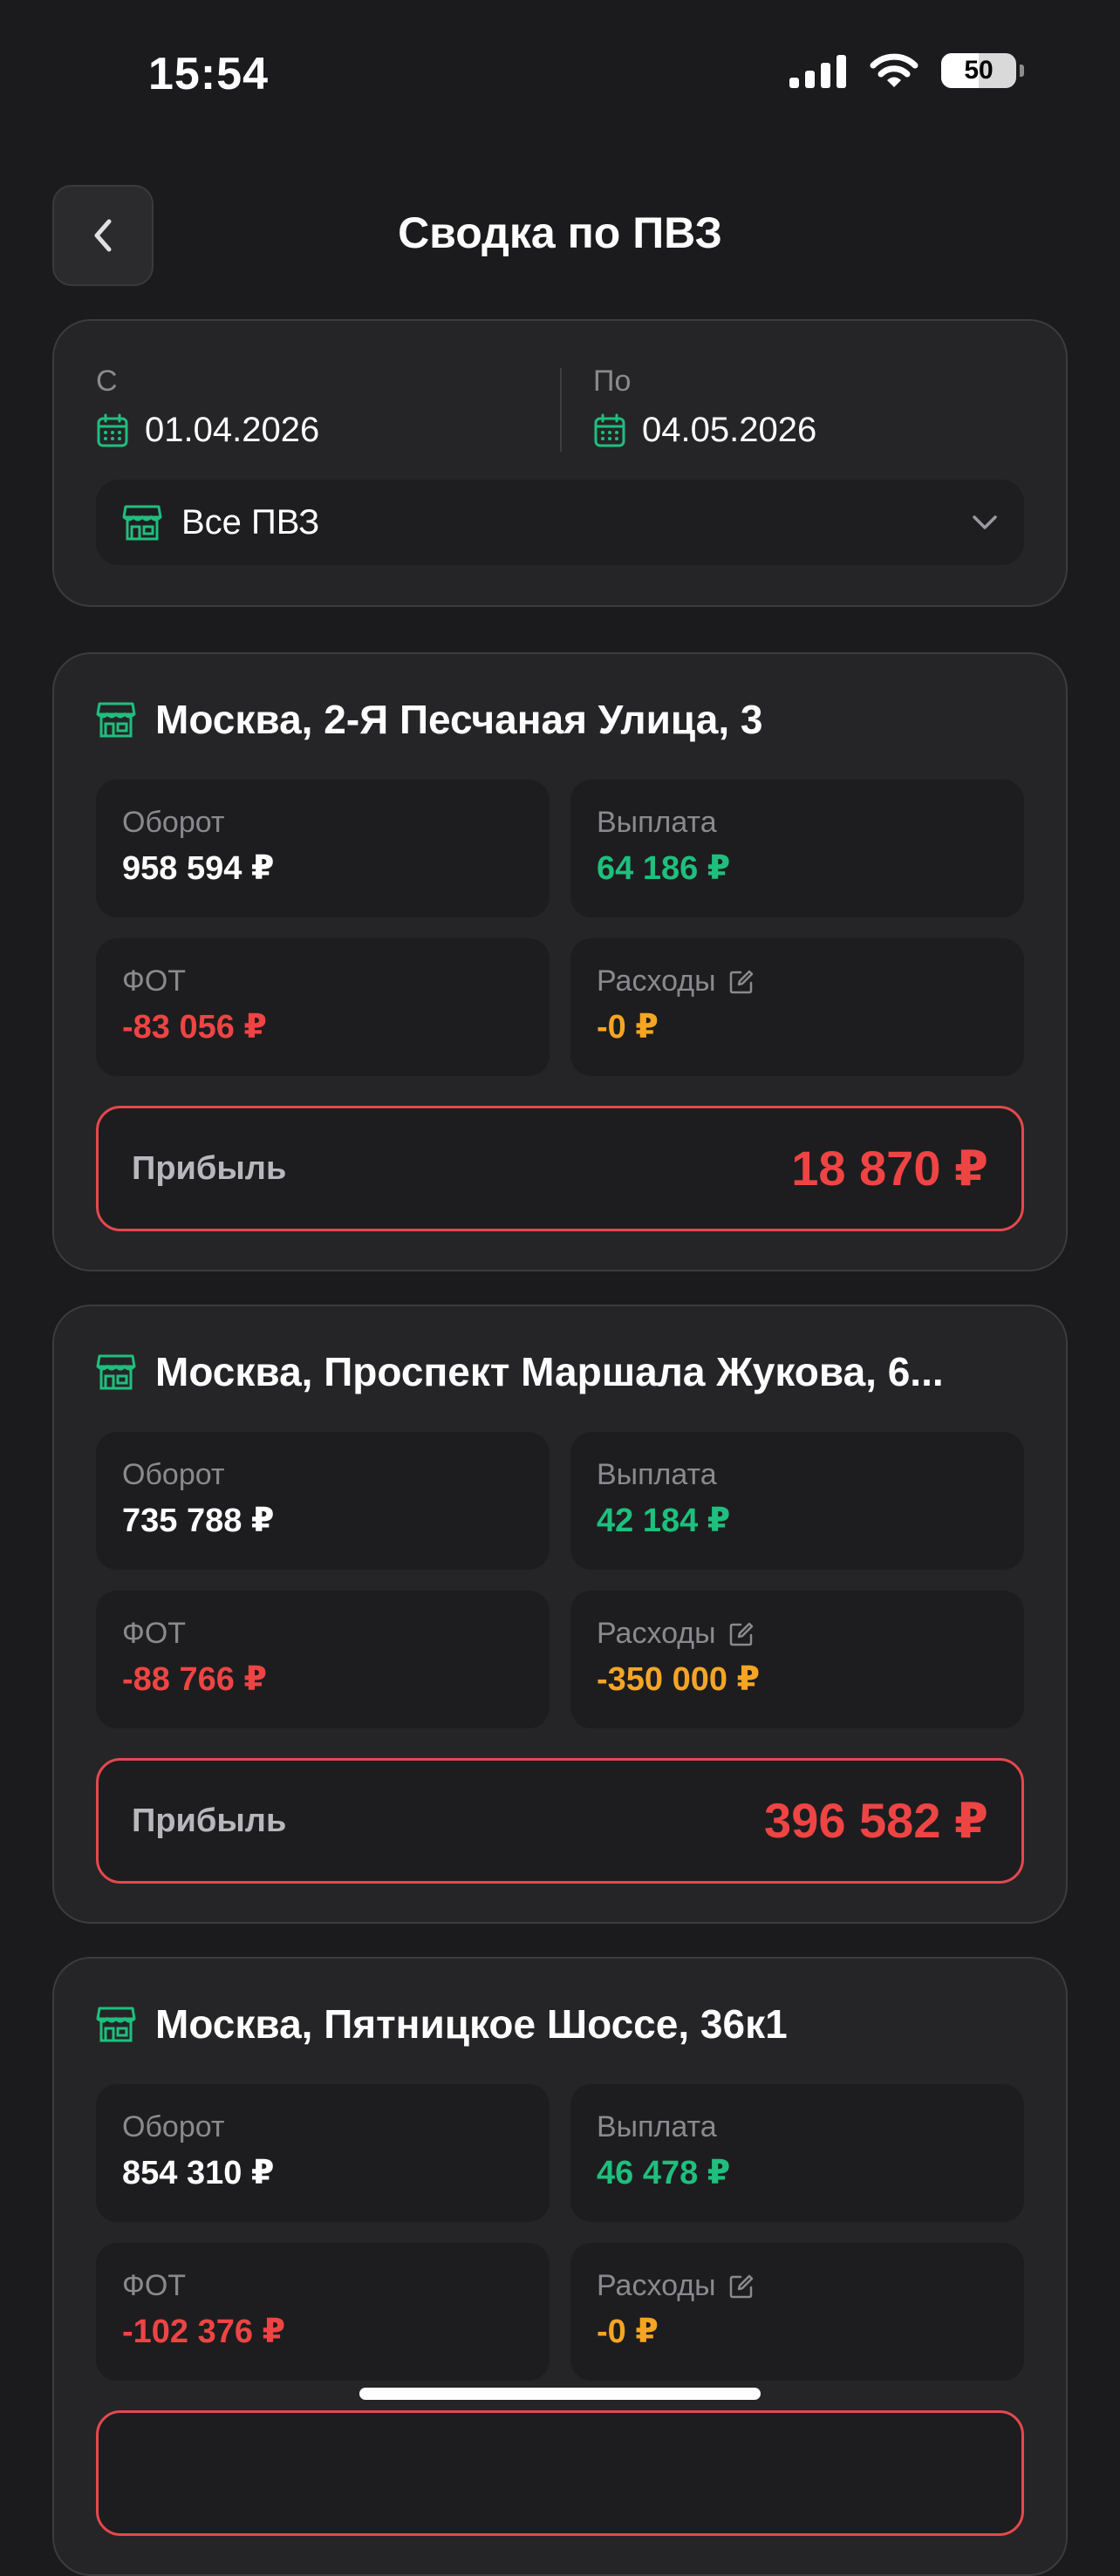  I want to click on payout-tile: Выплата 46 478 ₽, so click(797, 2153).